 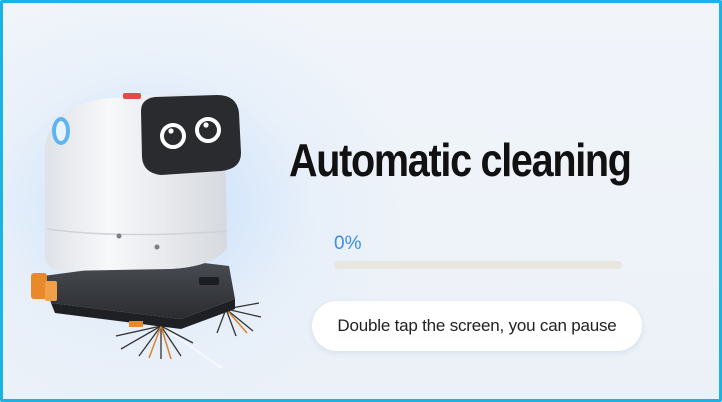 I want to click on progress-bar, so click(x=478, y=265).